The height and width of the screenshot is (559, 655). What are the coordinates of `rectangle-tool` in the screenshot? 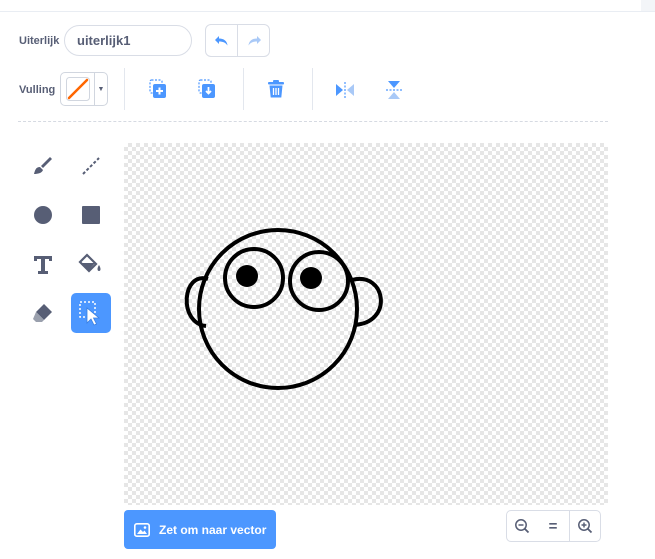 It's located at (91, 215).